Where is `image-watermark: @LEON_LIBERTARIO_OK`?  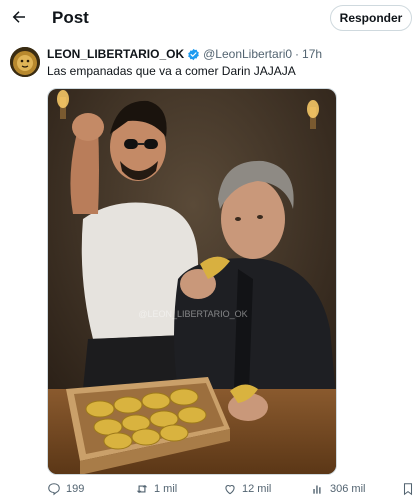 image-watermark: @LEON_LIBERTARIO_OK is located at coordinates (192, 314).